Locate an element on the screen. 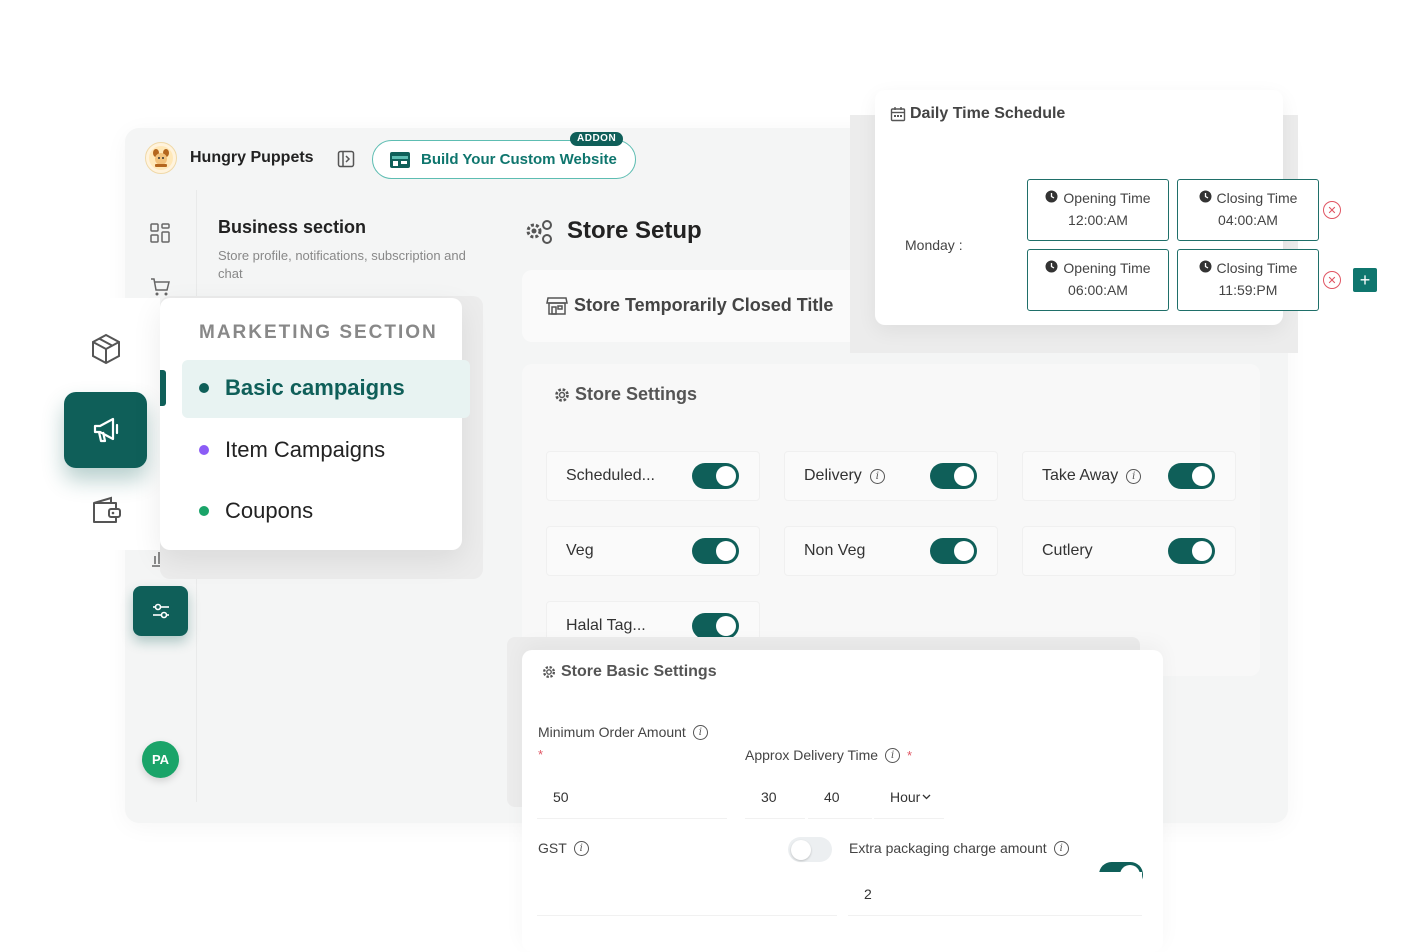 This screenshot has width=1408, height=952. cart-icon is located at coordinates (160, 287).